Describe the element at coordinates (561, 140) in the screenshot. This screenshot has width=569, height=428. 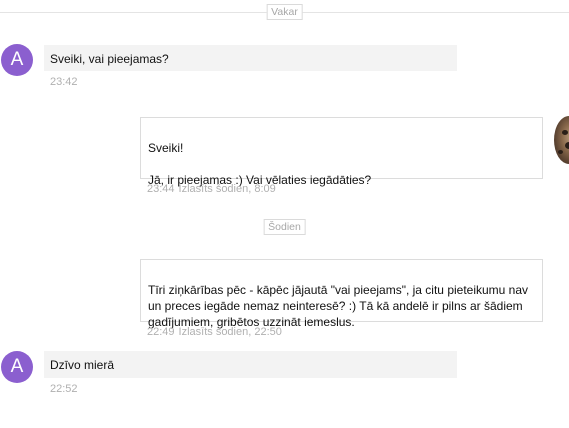
I see `avatar` at that location.